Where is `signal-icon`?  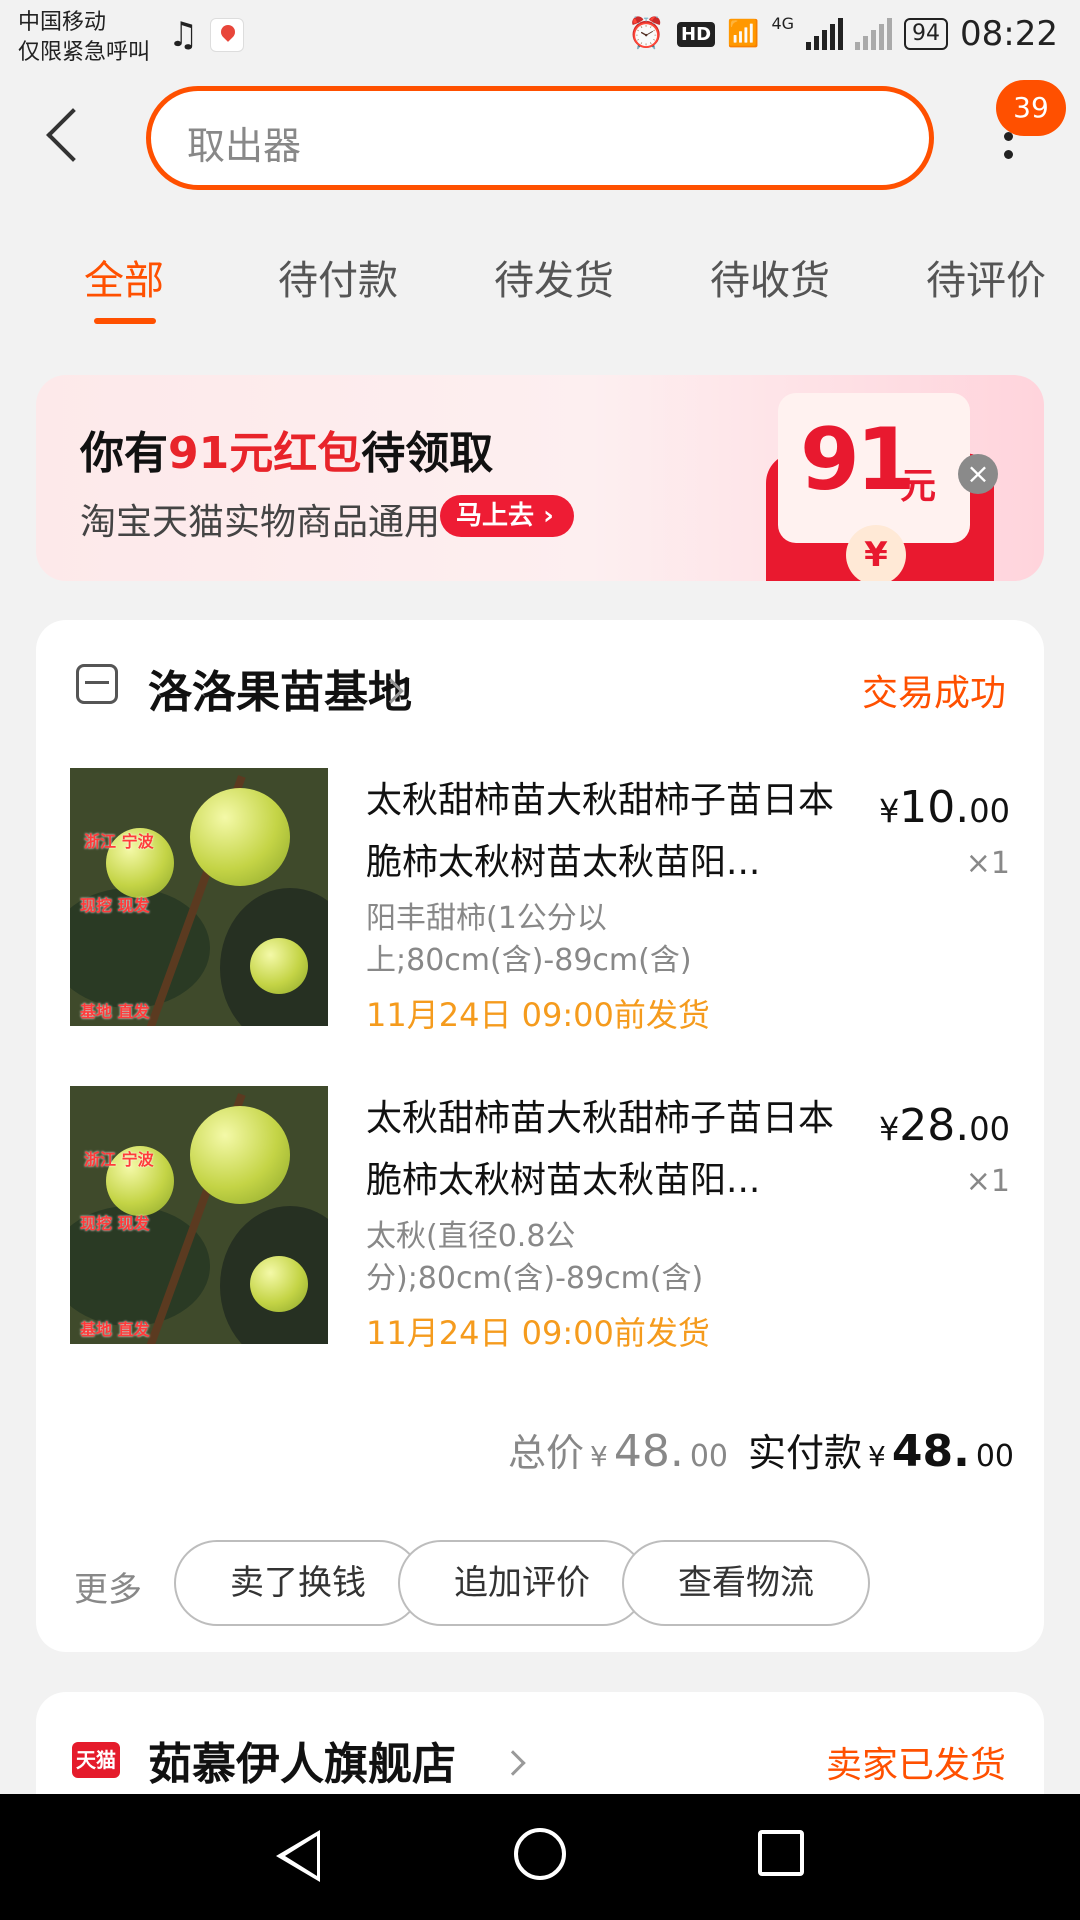
signal-icon is located at coordinates (825, 34).